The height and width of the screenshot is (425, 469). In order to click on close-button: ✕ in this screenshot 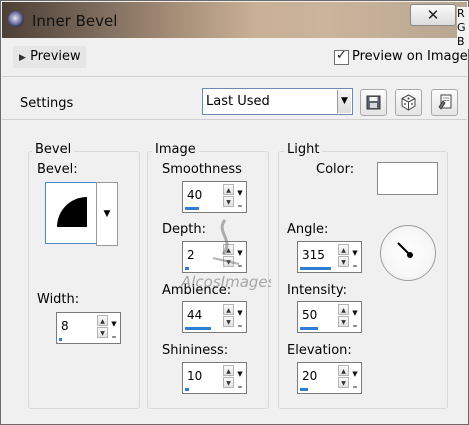, I will do `click(433, 15)`.